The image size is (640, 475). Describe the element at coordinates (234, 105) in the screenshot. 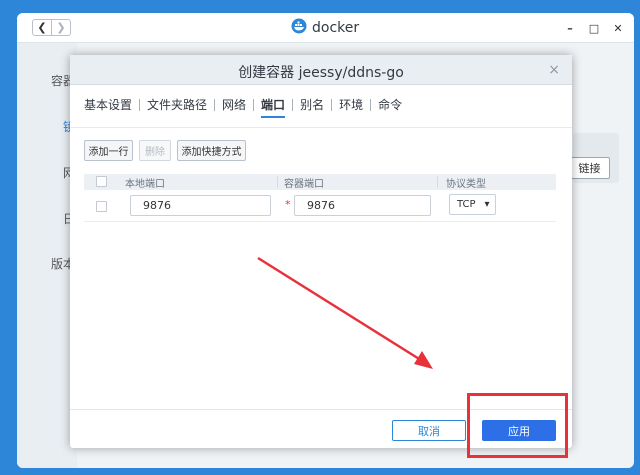

I see `tab-network: 网络` at that location.